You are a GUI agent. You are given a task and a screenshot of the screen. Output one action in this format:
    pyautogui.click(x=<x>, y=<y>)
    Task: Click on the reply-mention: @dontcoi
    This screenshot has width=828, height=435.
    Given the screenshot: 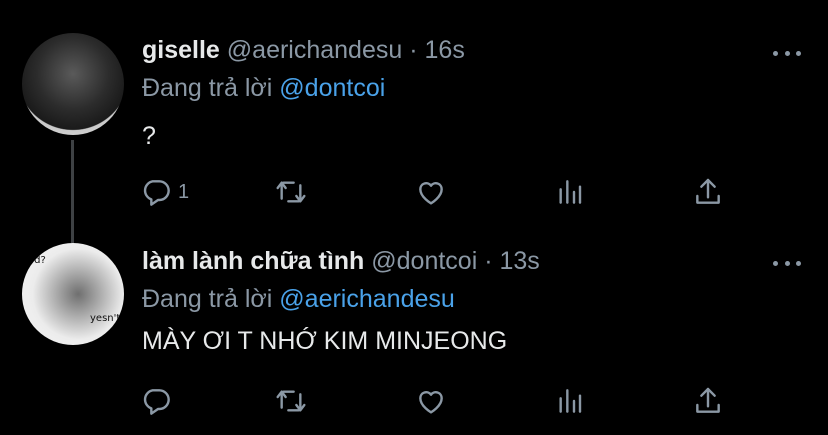 What is the action you would take?
    pyautogui.click(x=332, y=88)
    